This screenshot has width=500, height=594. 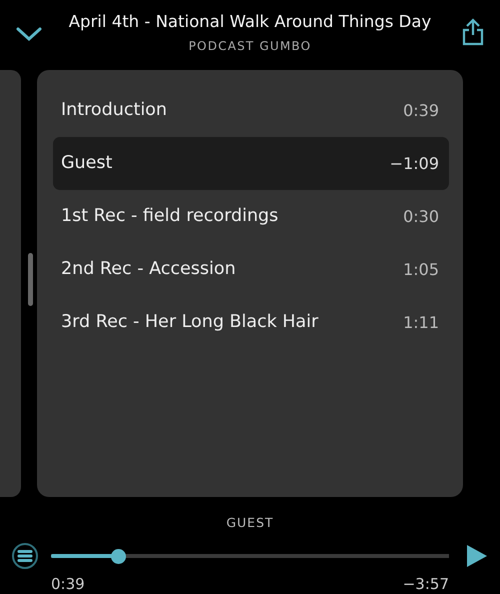 What do you see at coordinates (68, 584) in the screenshot?
I see `elapsed-time: 0:39` at bounding box center [68, 584].